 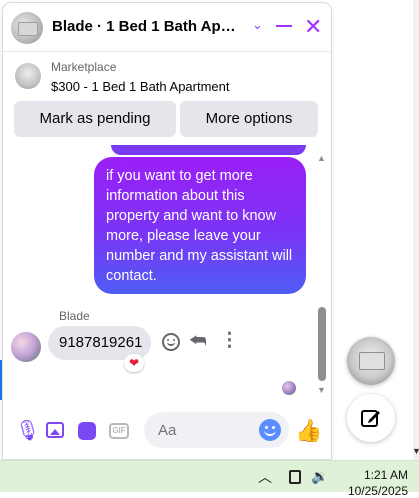 What do you see at coordinates (321, 158) in the screenshot?
I see `scroll-up-arrow-icon: ▲` at bounding box center [321, 158].